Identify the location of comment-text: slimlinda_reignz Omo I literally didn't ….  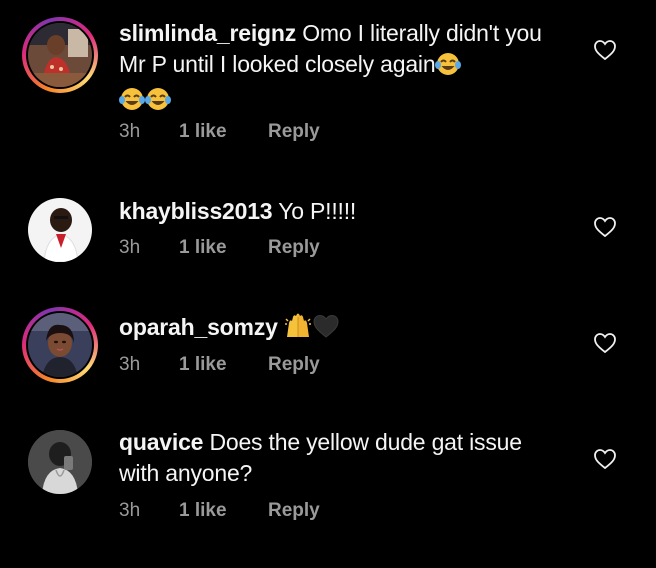
(339, 68).